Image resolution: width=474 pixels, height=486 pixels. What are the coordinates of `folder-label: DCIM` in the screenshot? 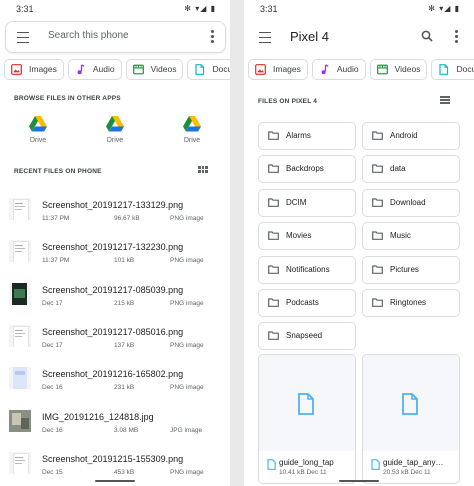 It's located at (296, 202).